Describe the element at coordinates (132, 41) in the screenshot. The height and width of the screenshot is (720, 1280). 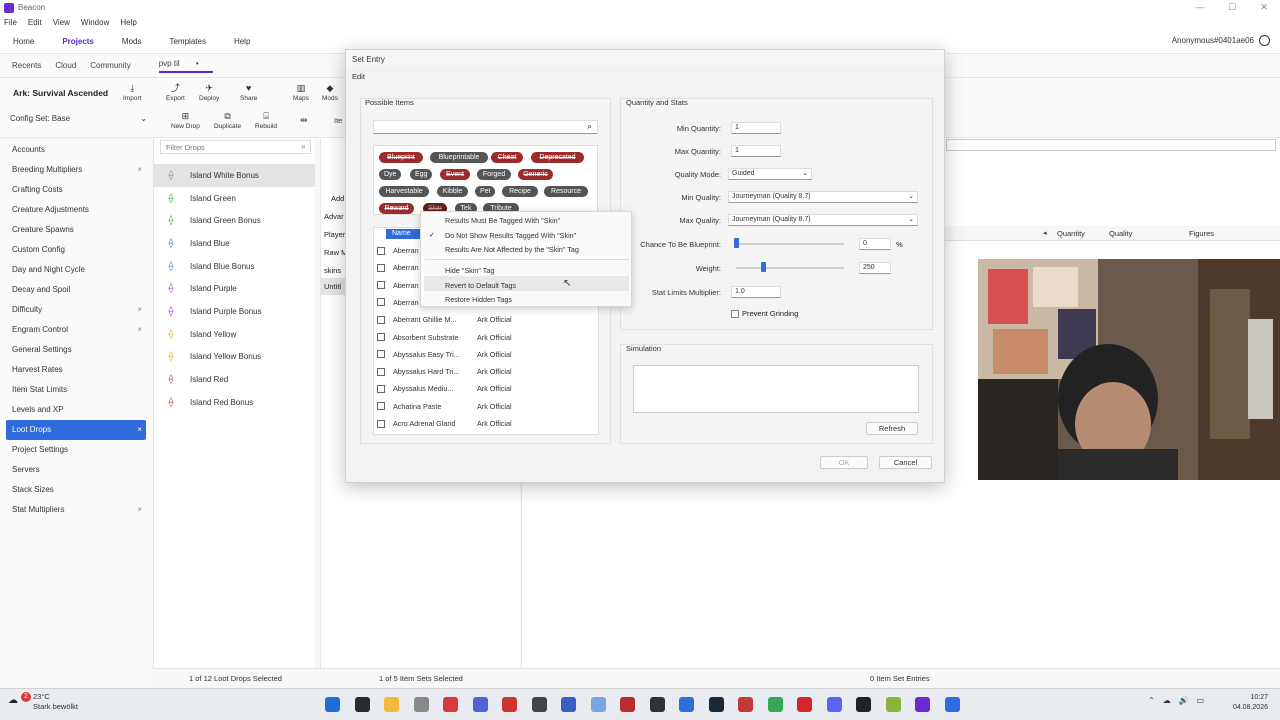
I see `nav-mods: Mods` at that location.